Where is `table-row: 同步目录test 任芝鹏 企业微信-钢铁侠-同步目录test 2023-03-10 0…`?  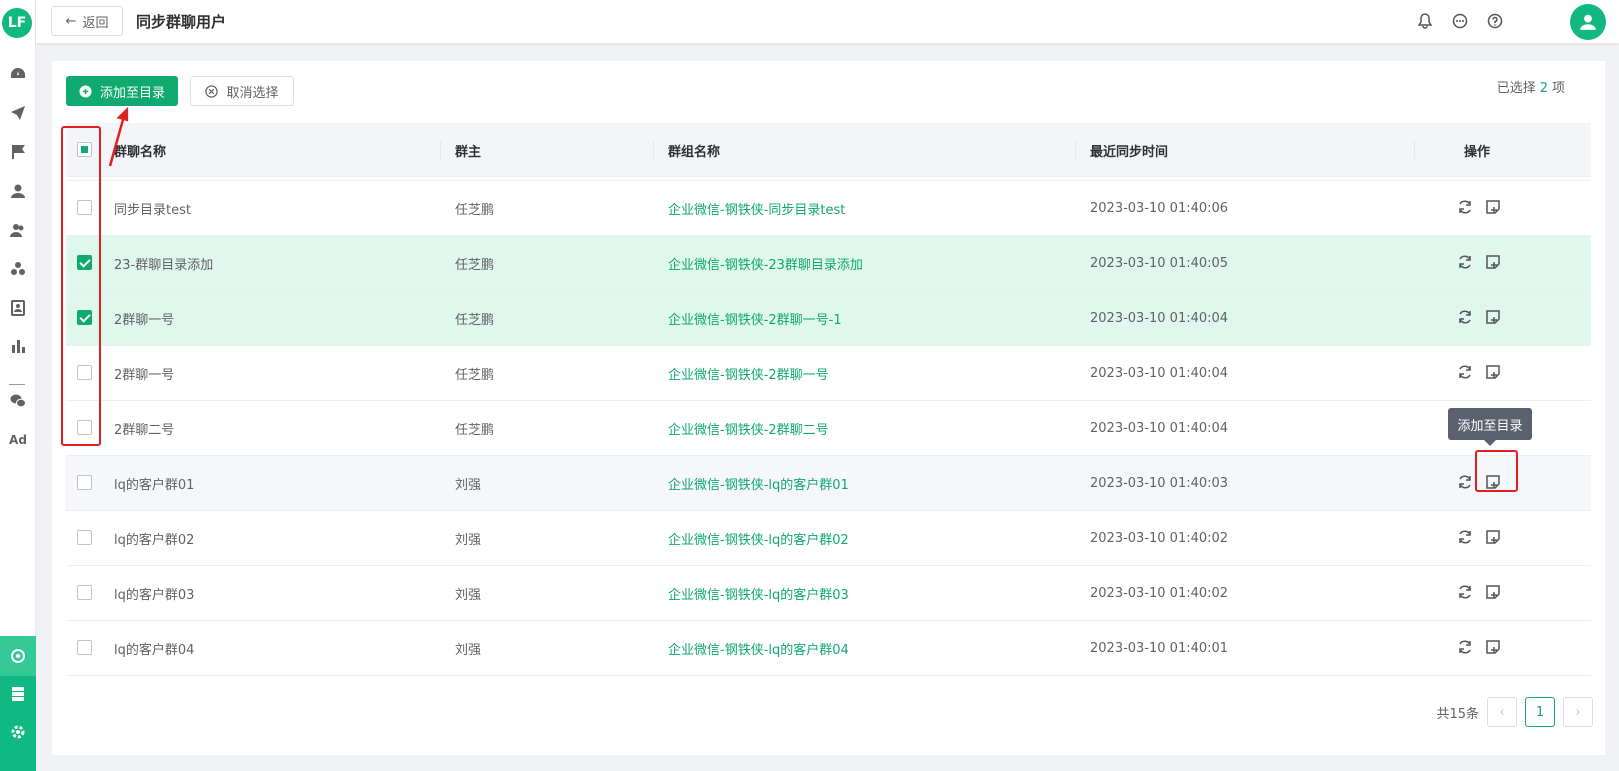
table-row: 同步目录test 任芝鹏 企业微信-钢铁侠-同步目录test 2023-03-10 0… is located at coordinates (828, 208).